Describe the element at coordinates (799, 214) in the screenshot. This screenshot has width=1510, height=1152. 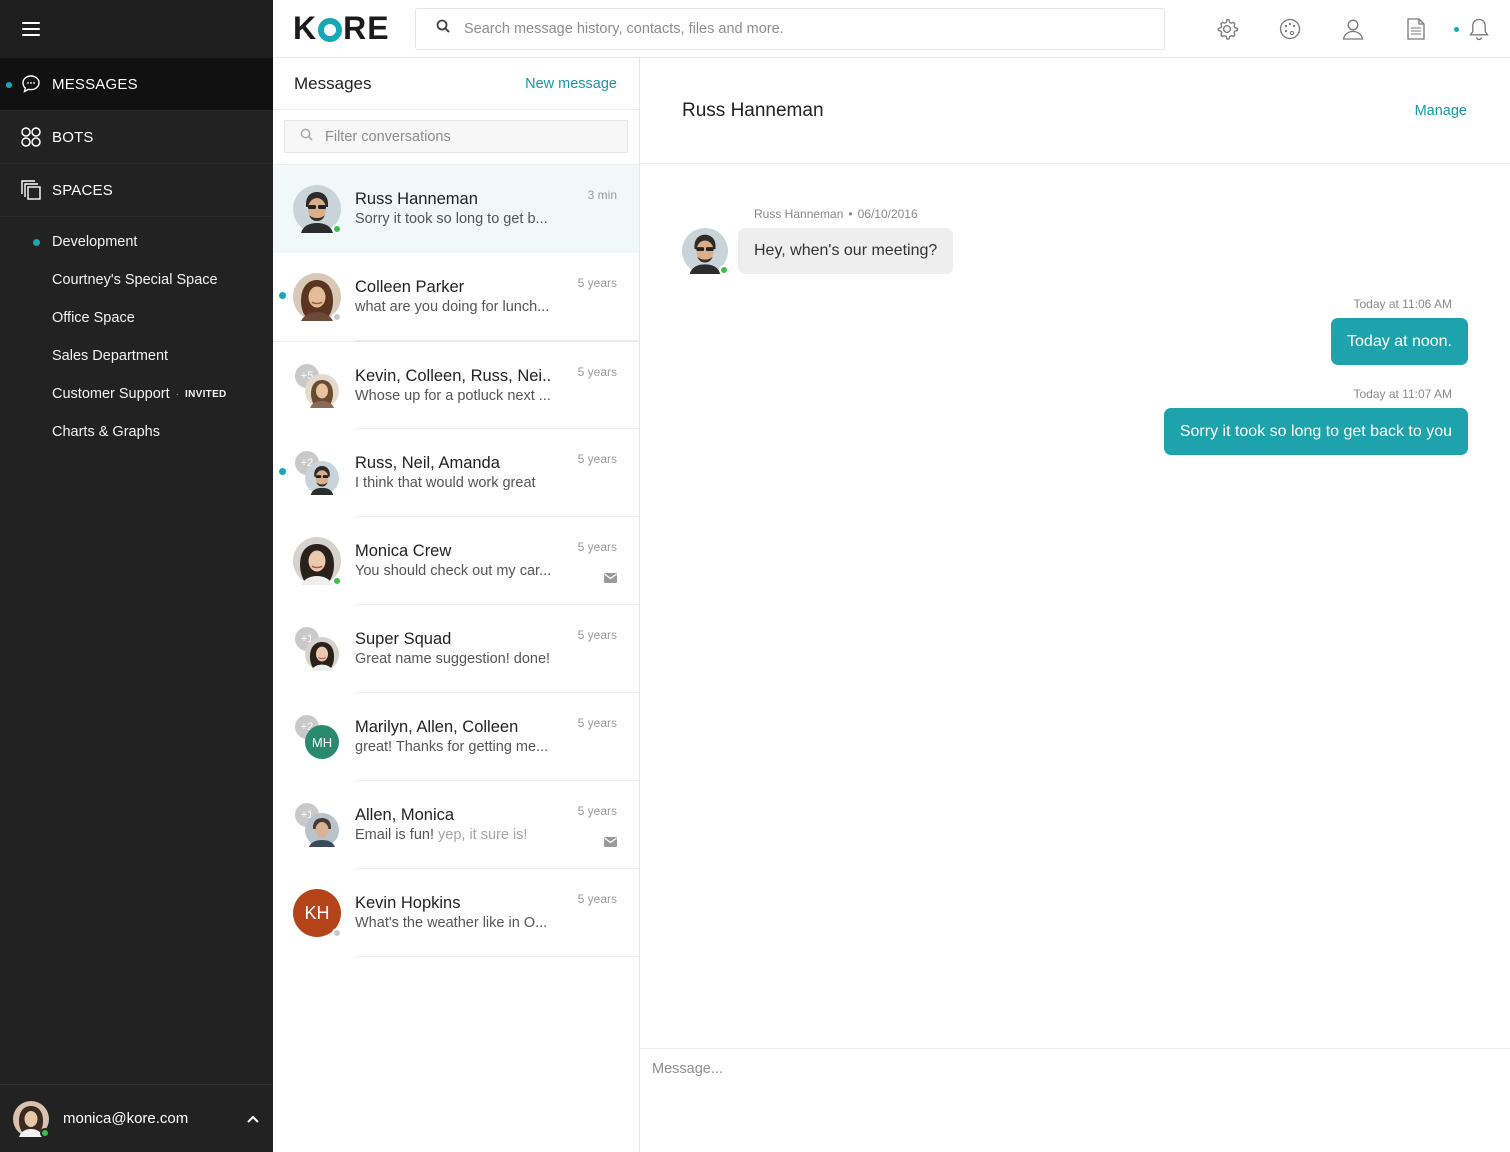
I see `message-sender: Russ Hanneman` at that location.